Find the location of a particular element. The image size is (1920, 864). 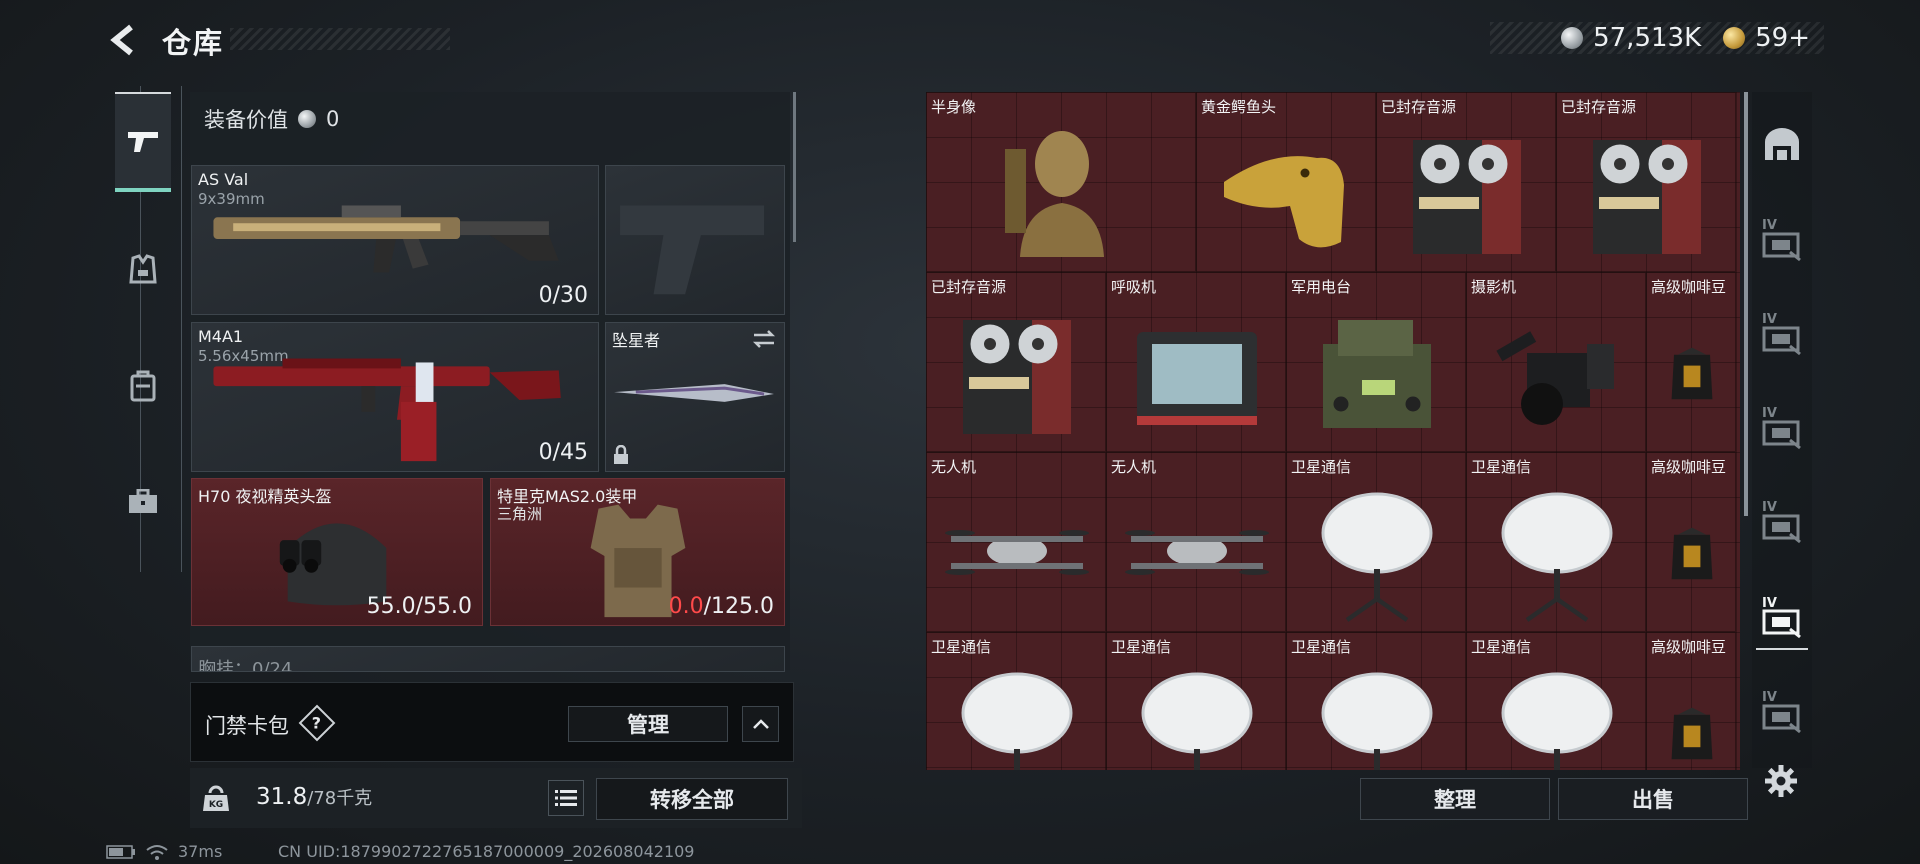

secondary-ammo-count: 0/45 is located at coordinates (563, 452).